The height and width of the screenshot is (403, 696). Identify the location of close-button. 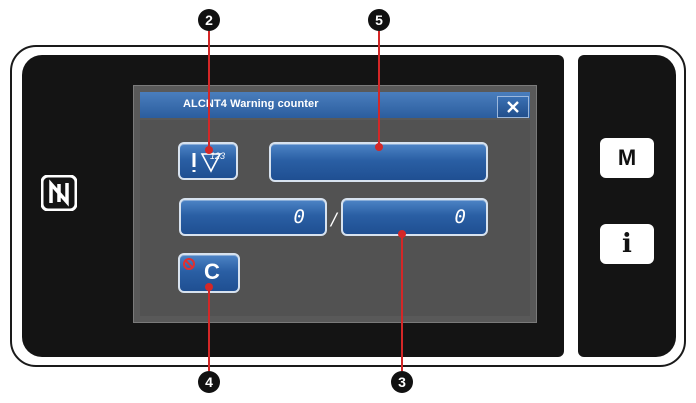
(513, 107).